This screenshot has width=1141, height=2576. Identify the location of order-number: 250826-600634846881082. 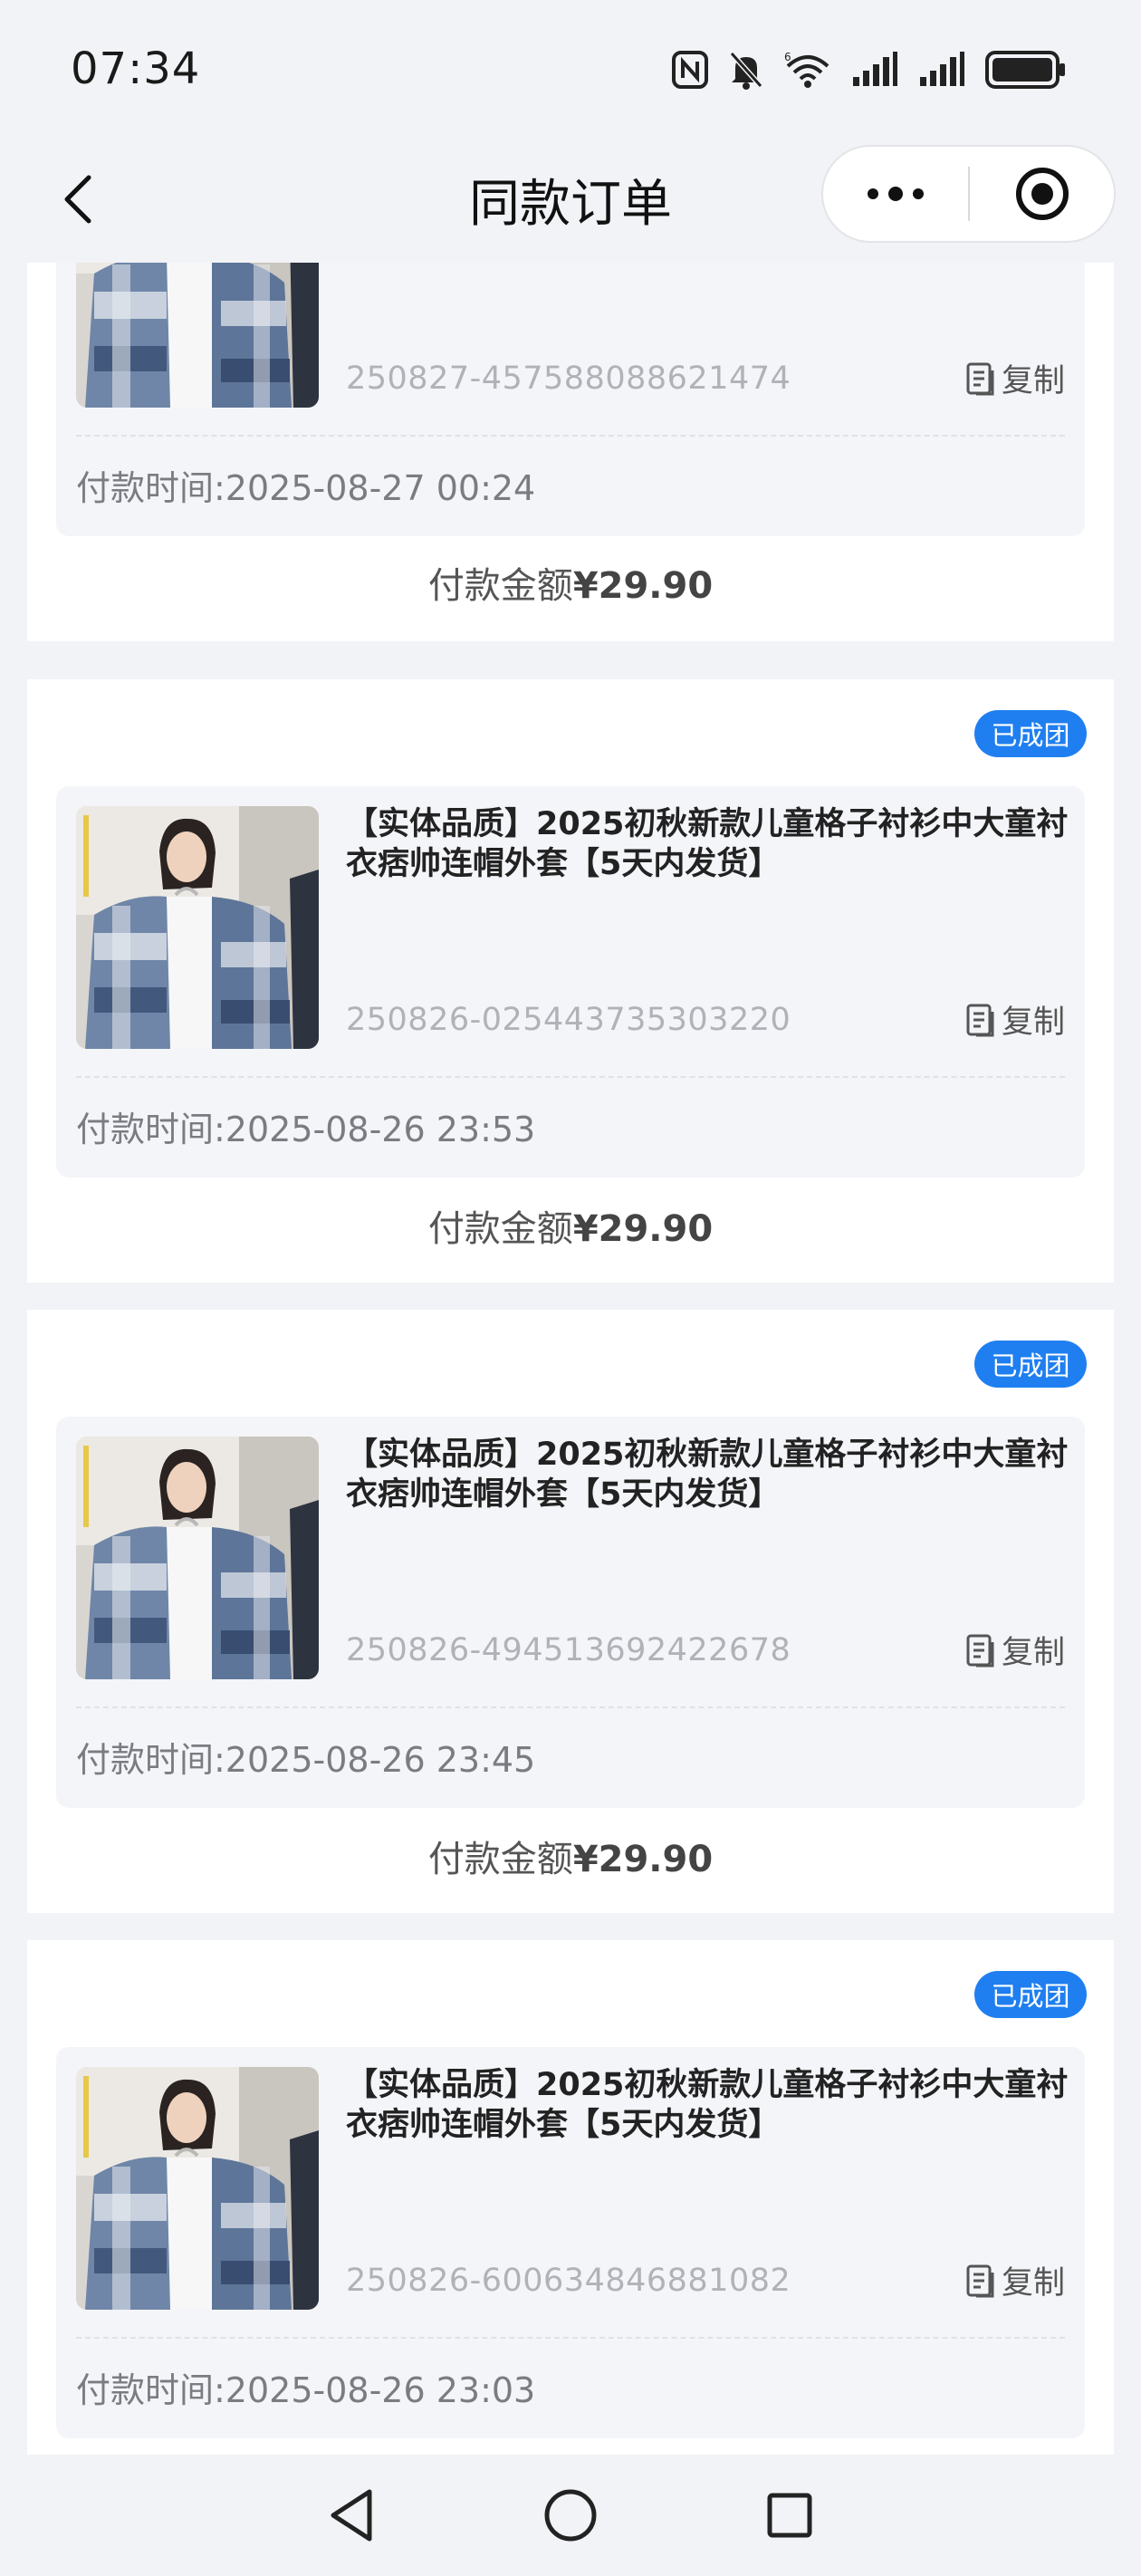
(568, 2281).